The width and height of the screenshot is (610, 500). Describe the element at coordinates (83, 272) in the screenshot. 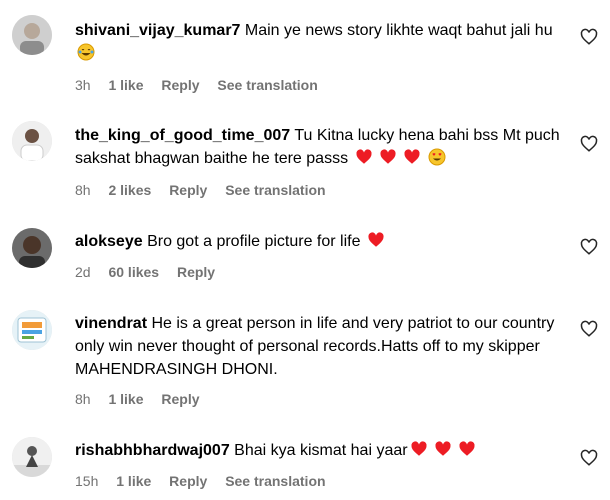

I see `comment-time: 2d` at that location.